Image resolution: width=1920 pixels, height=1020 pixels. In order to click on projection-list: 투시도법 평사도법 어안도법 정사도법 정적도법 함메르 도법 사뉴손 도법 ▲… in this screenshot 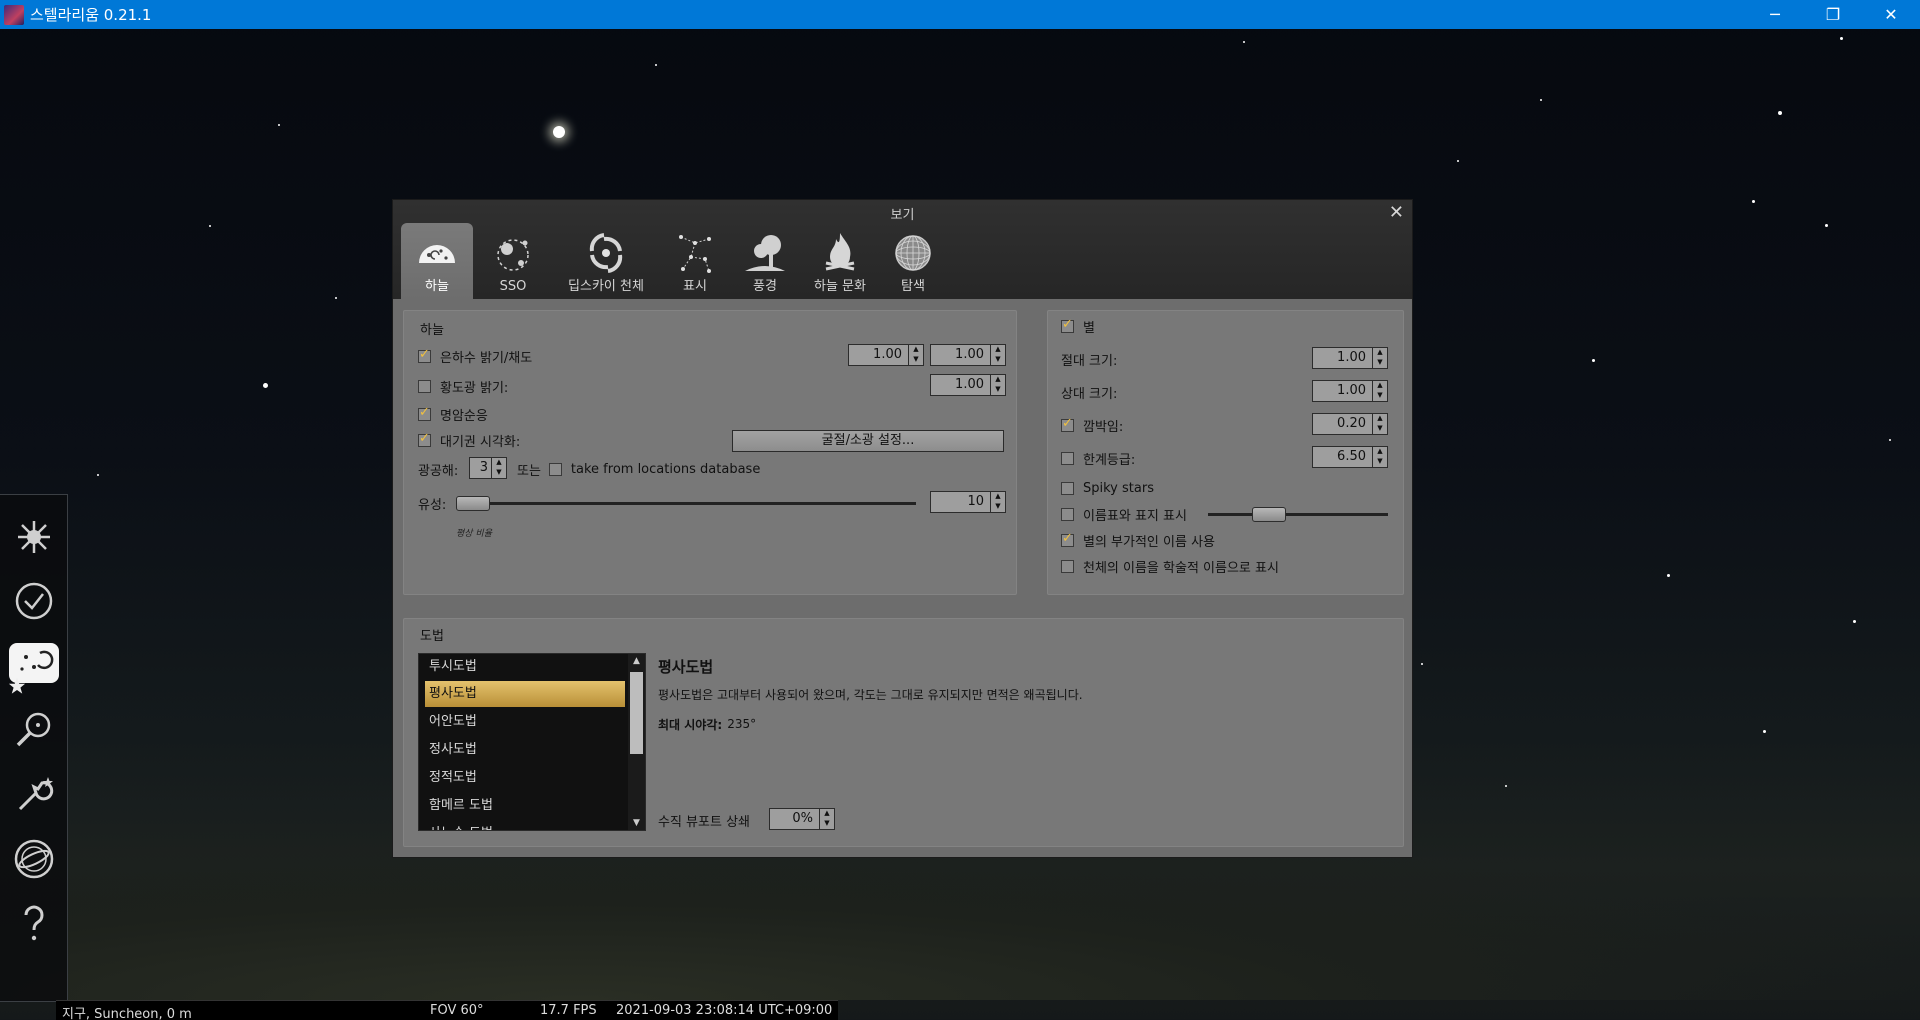, I will do `click(532, 742)`.